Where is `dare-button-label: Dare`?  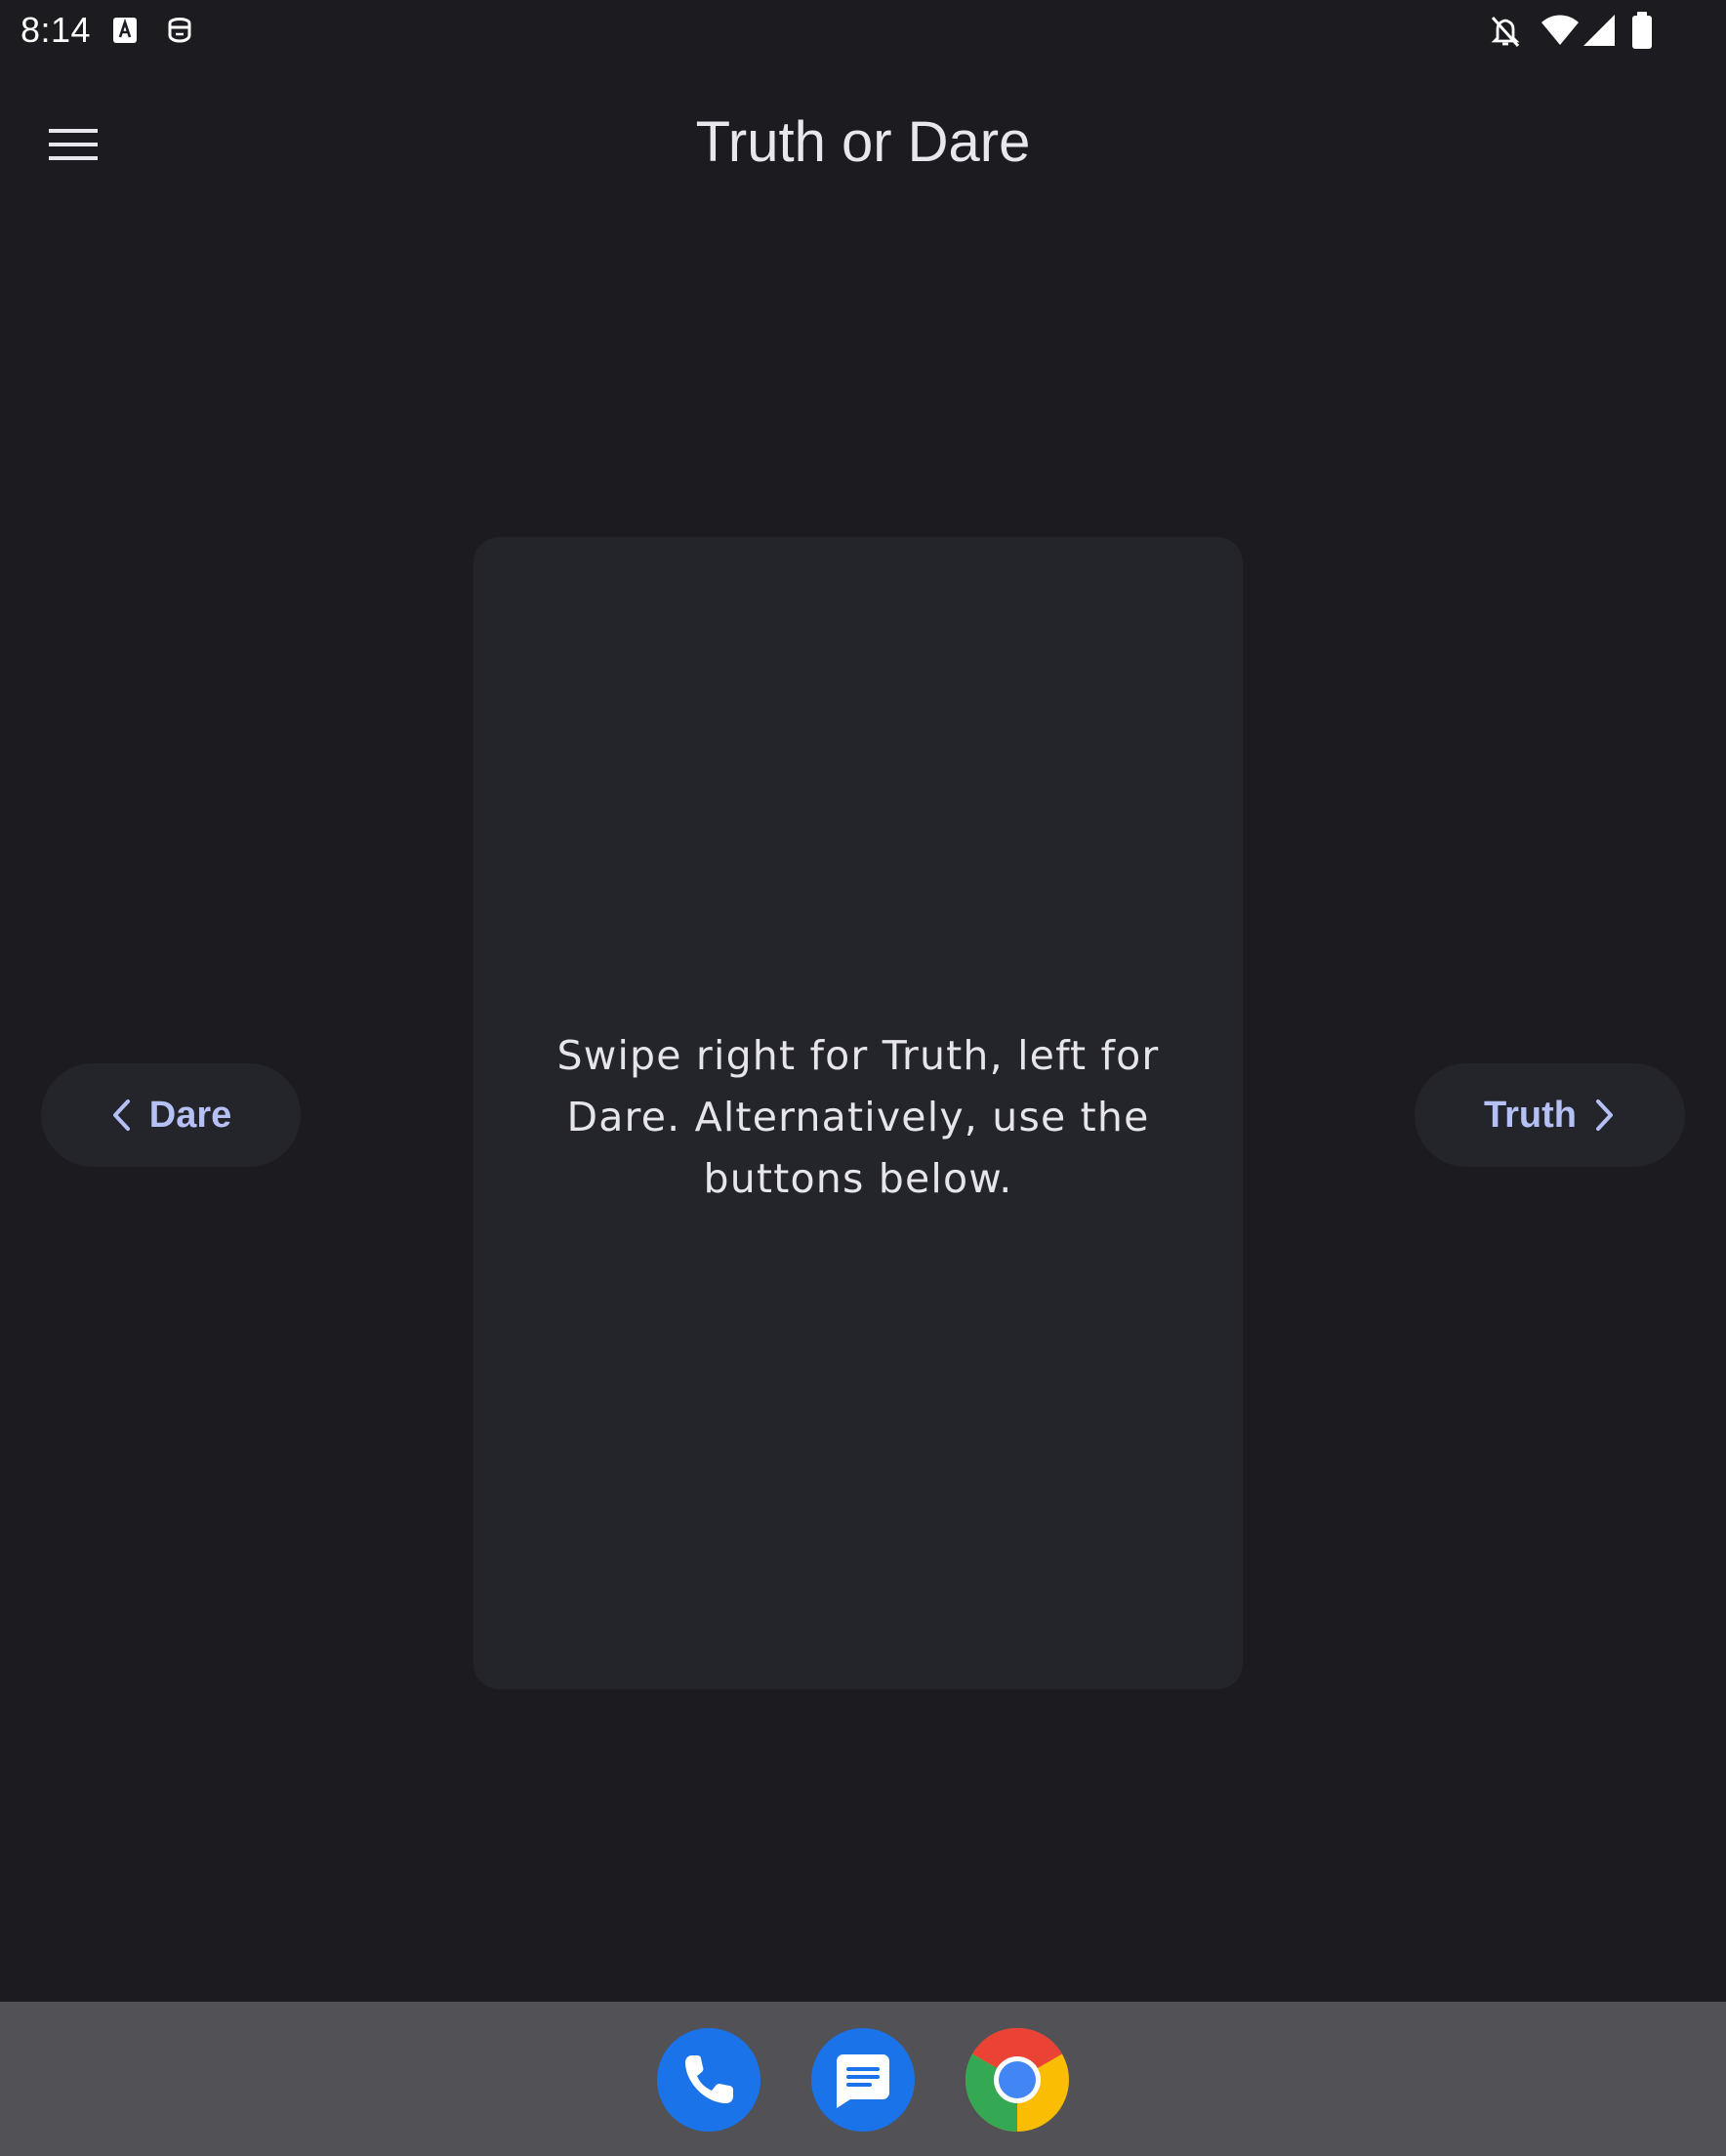 dare-button-label: Dare is located at coordinates (190, 1115).